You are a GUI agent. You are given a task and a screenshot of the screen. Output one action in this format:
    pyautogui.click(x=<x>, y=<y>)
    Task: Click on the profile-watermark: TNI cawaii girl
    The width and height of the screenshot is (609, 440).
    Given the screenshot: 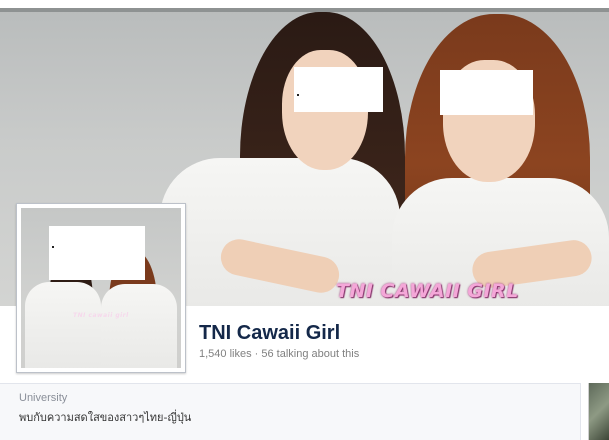 What is the action you would take?
    pyautogui.click(x=101, y=315)
    